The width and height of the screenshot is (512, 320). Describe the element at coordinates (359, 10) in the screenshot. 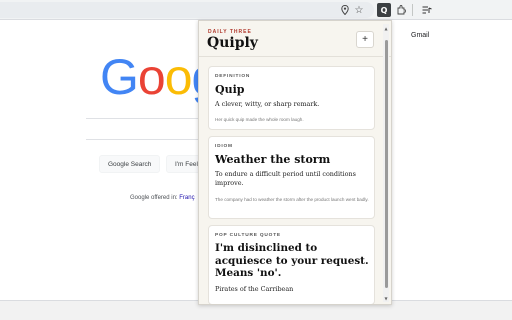

I see `star-icon: ☆` at that location.